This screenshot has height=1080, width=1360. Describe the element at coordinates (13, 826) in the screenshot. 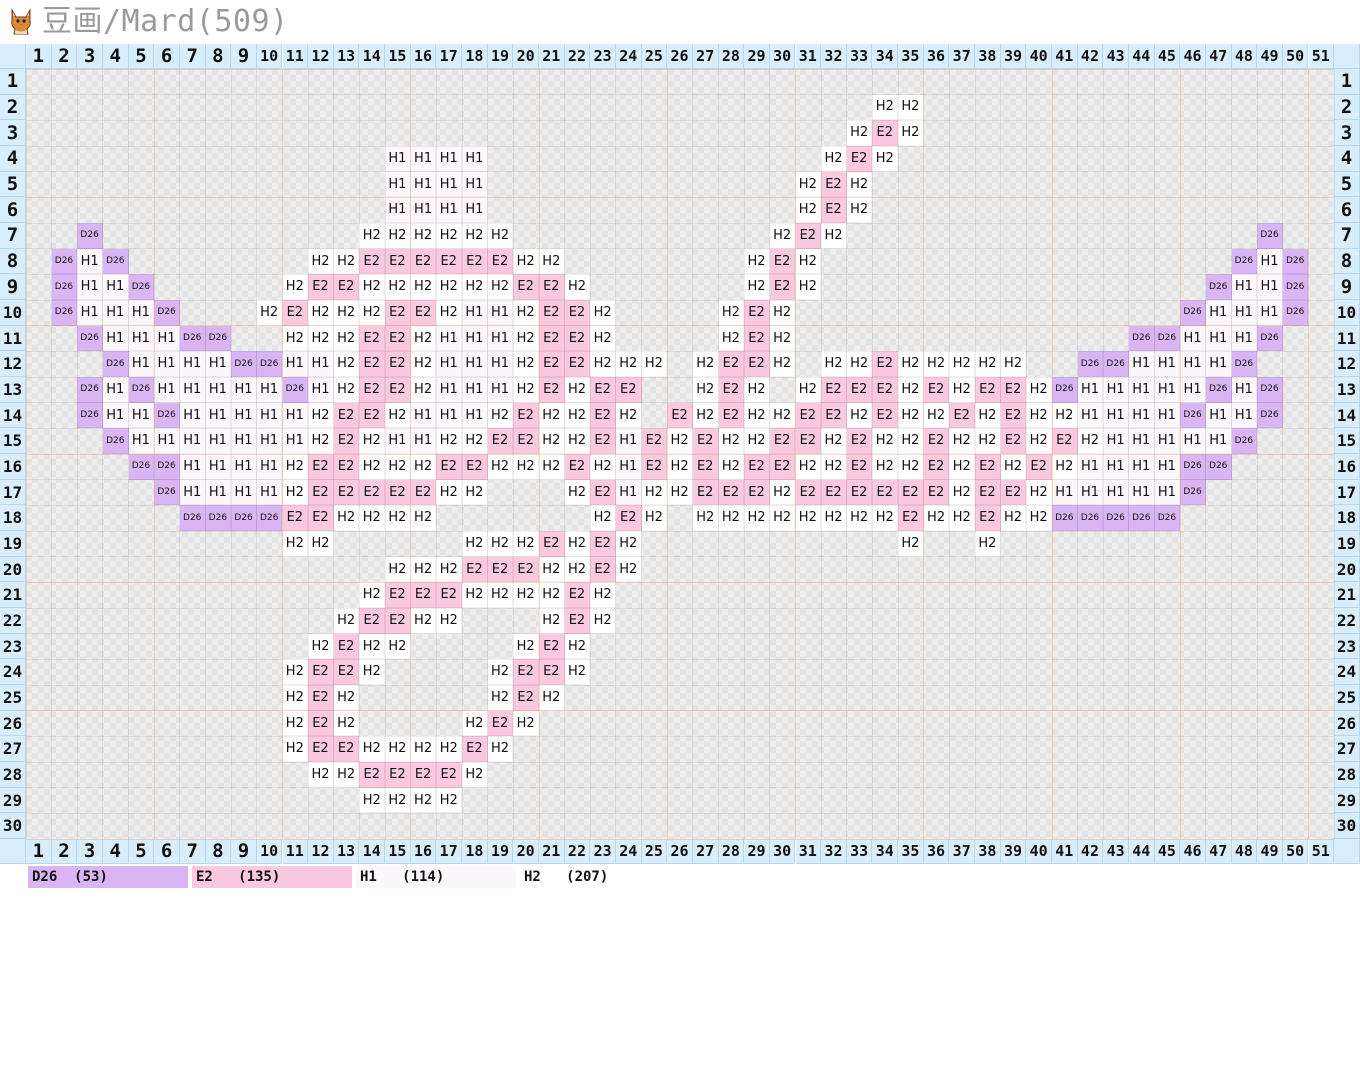

I see `row-header: 30` at that location.